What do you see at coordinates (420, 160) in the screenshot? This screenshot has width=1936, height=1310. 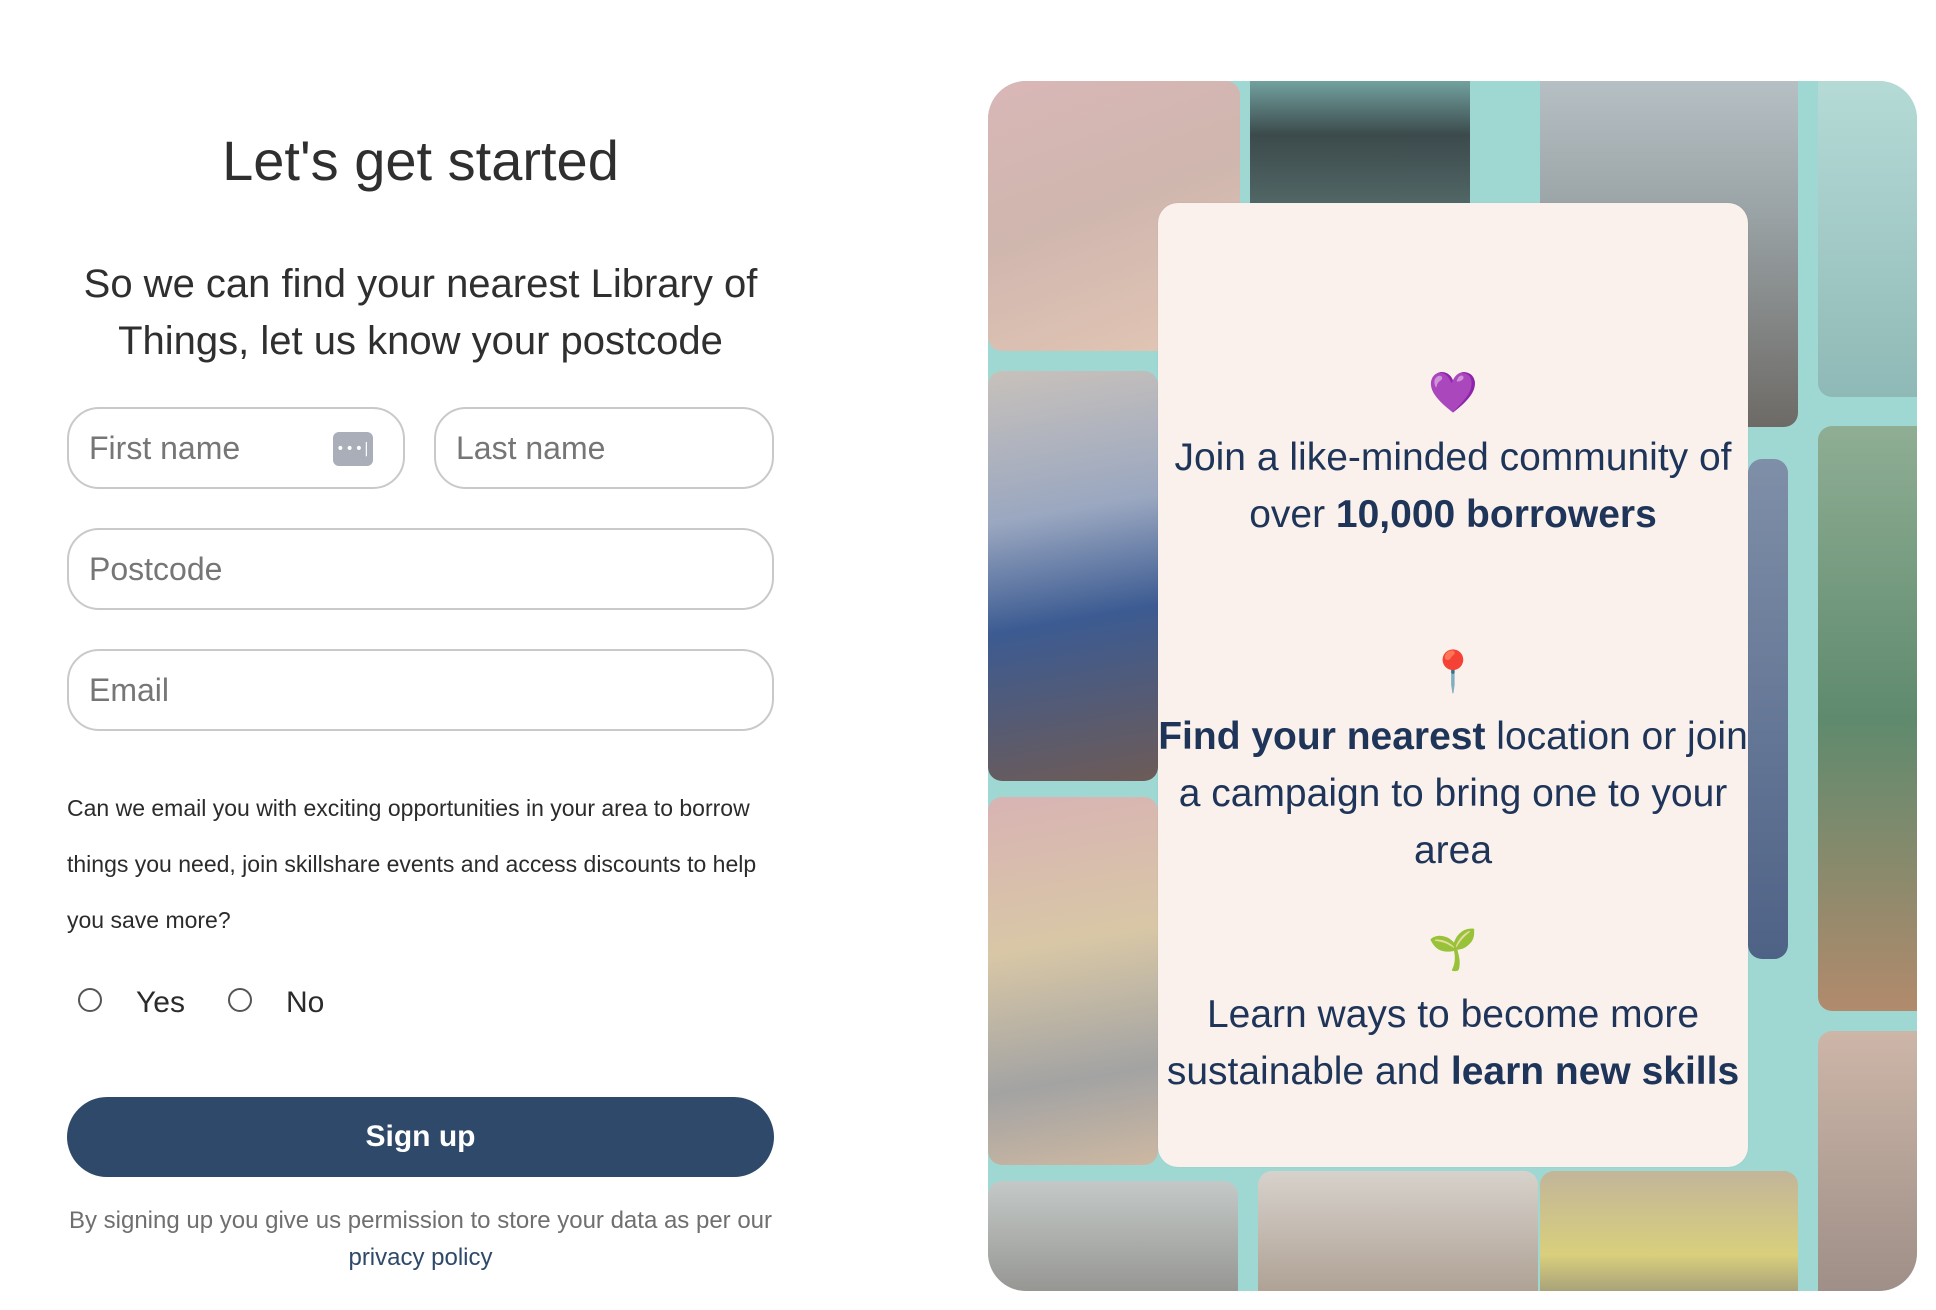 I see `page-title: Let's get started` at bounding box center [420, 160].